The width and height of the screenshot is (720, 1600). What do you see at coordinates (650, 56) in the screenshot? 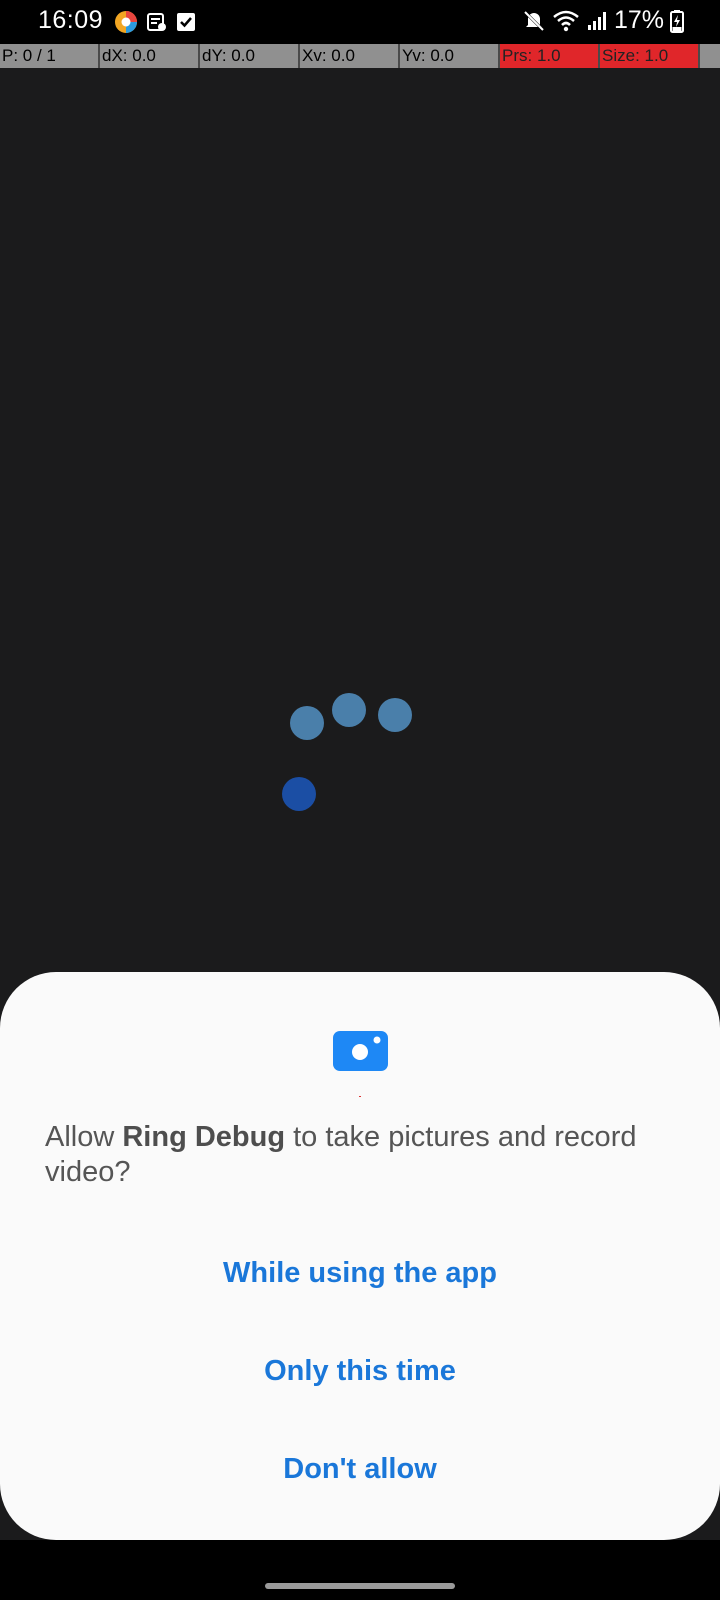
I see `pointer-size: Size: 1.0` at bounding box center [650, 56].